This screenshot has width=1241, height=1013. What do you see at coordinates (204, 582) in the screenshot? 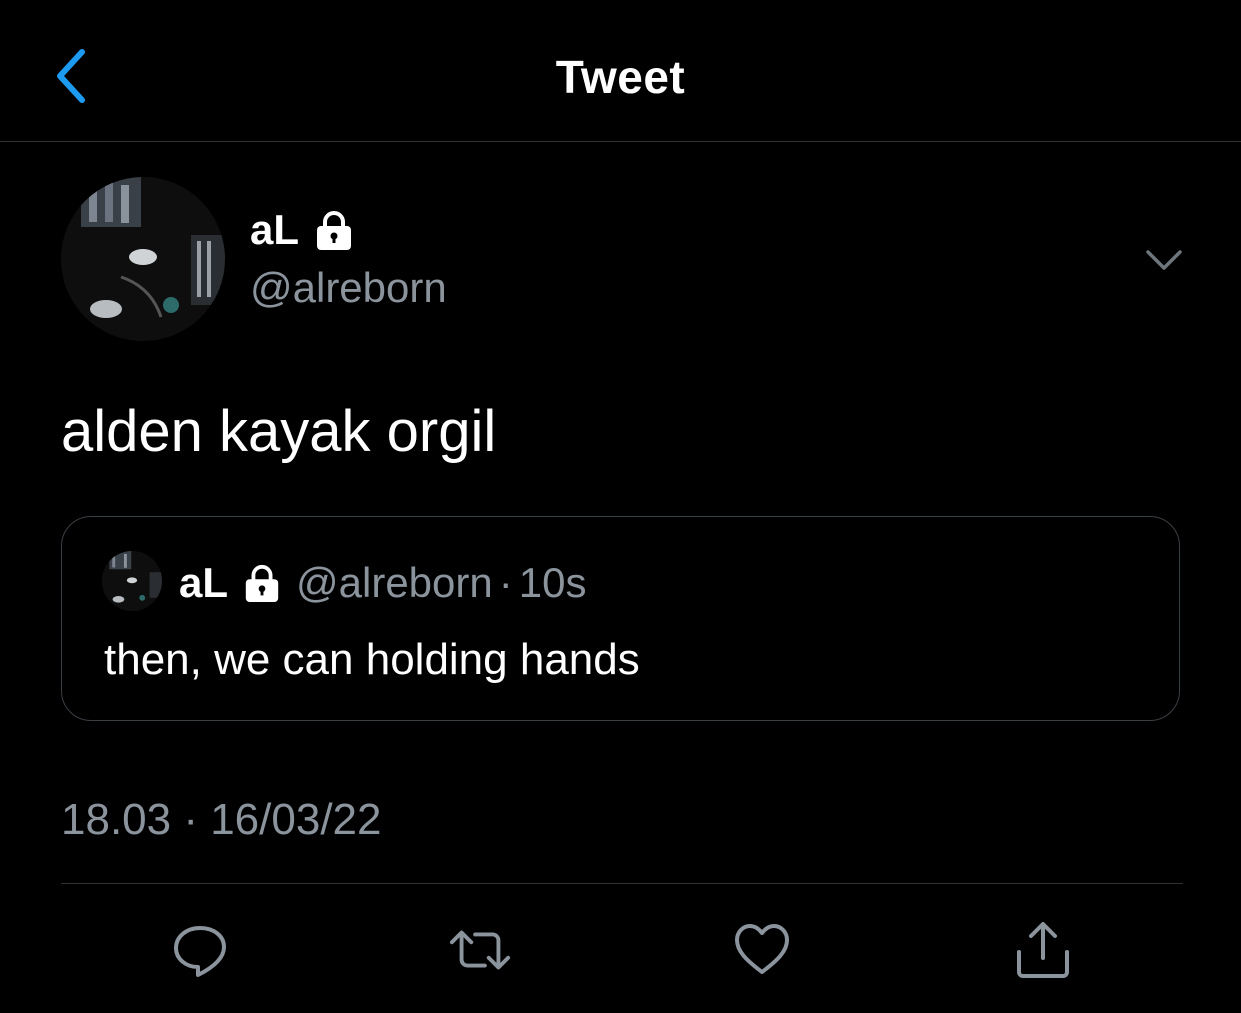
I see `quoted-display-name: aL` at bounding box center [204, 582].